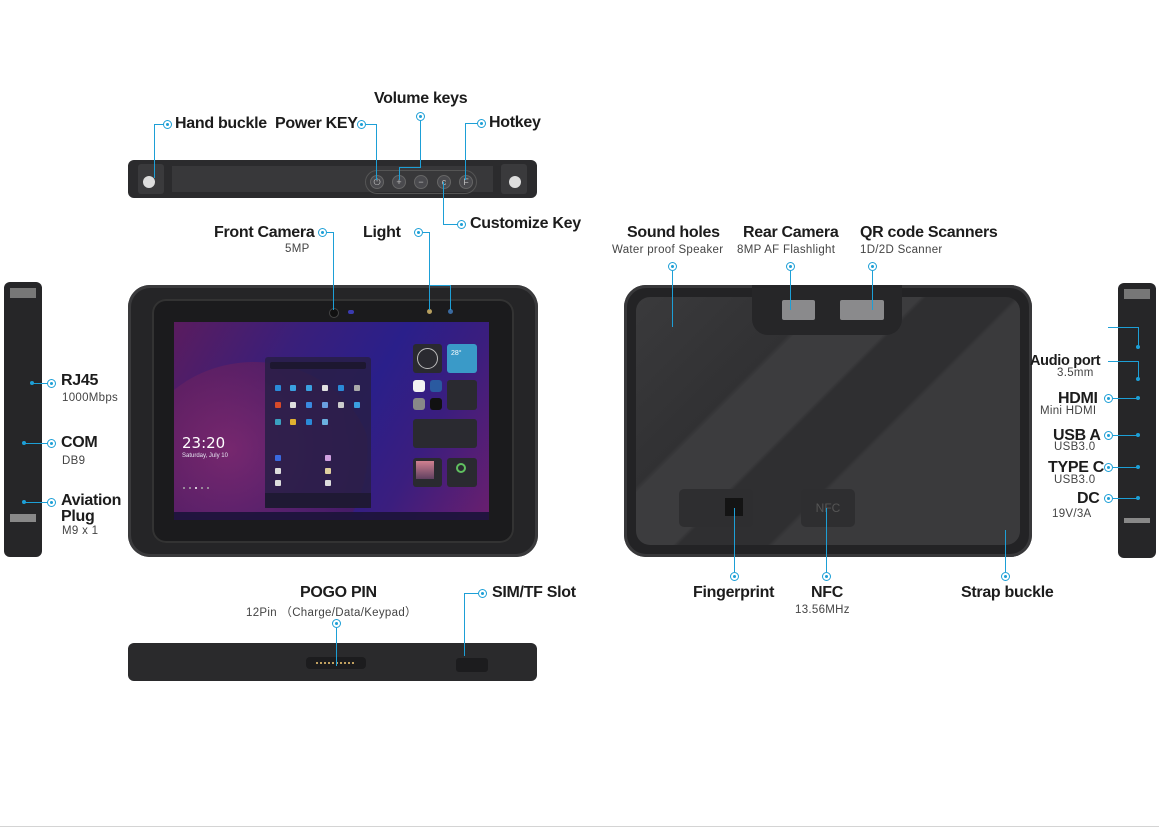  I want to click on sensor-icon, so click(351, 312).